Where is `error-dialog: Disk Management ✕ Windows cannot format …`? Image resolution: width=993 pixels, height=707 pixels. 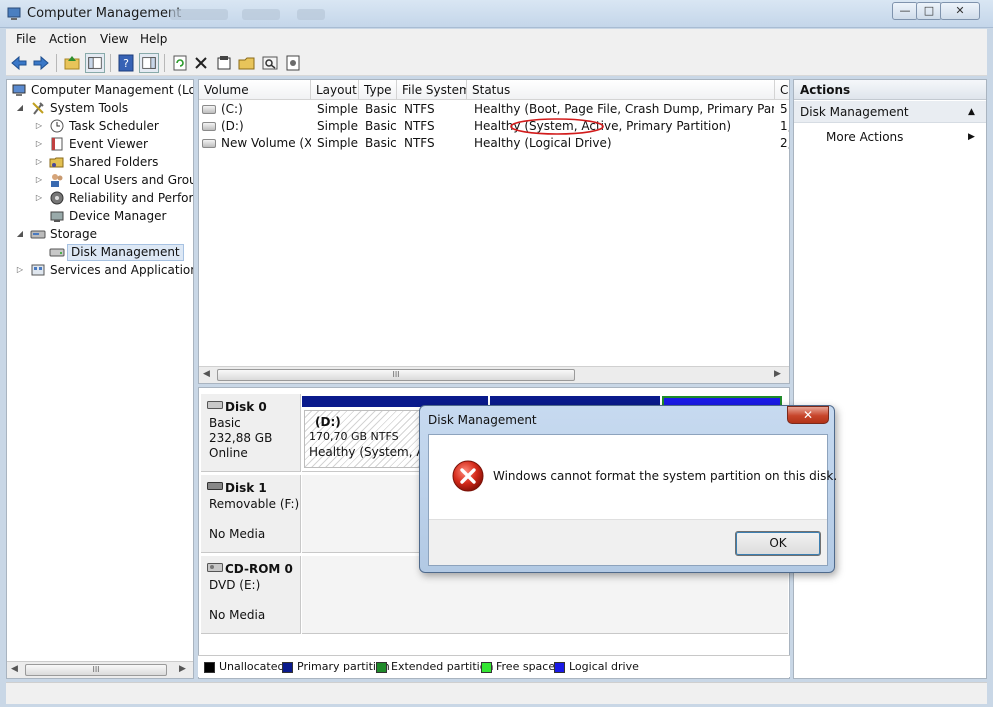
error-dialog: Disk Management ✕ Windows cannot format … is located at coordinates (628, 489).